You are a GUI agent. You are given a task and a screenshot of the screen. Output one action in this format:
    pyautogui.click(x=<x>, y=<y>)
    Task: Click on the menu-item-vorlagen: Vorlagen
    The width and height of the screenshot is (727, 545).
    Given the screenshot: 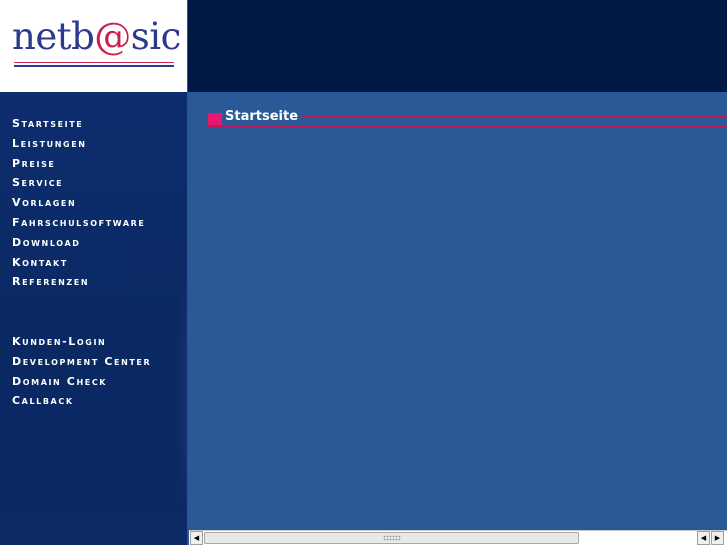 What is the action you would take?
    pyautogui.click(x=78, y=203)
    